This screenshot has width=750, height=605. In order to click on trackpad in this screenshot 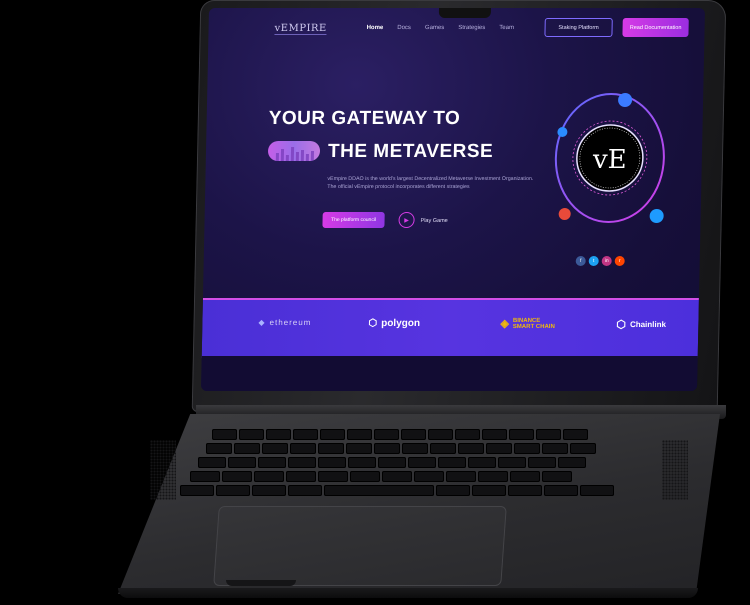, I will do `click(360, 546)`.